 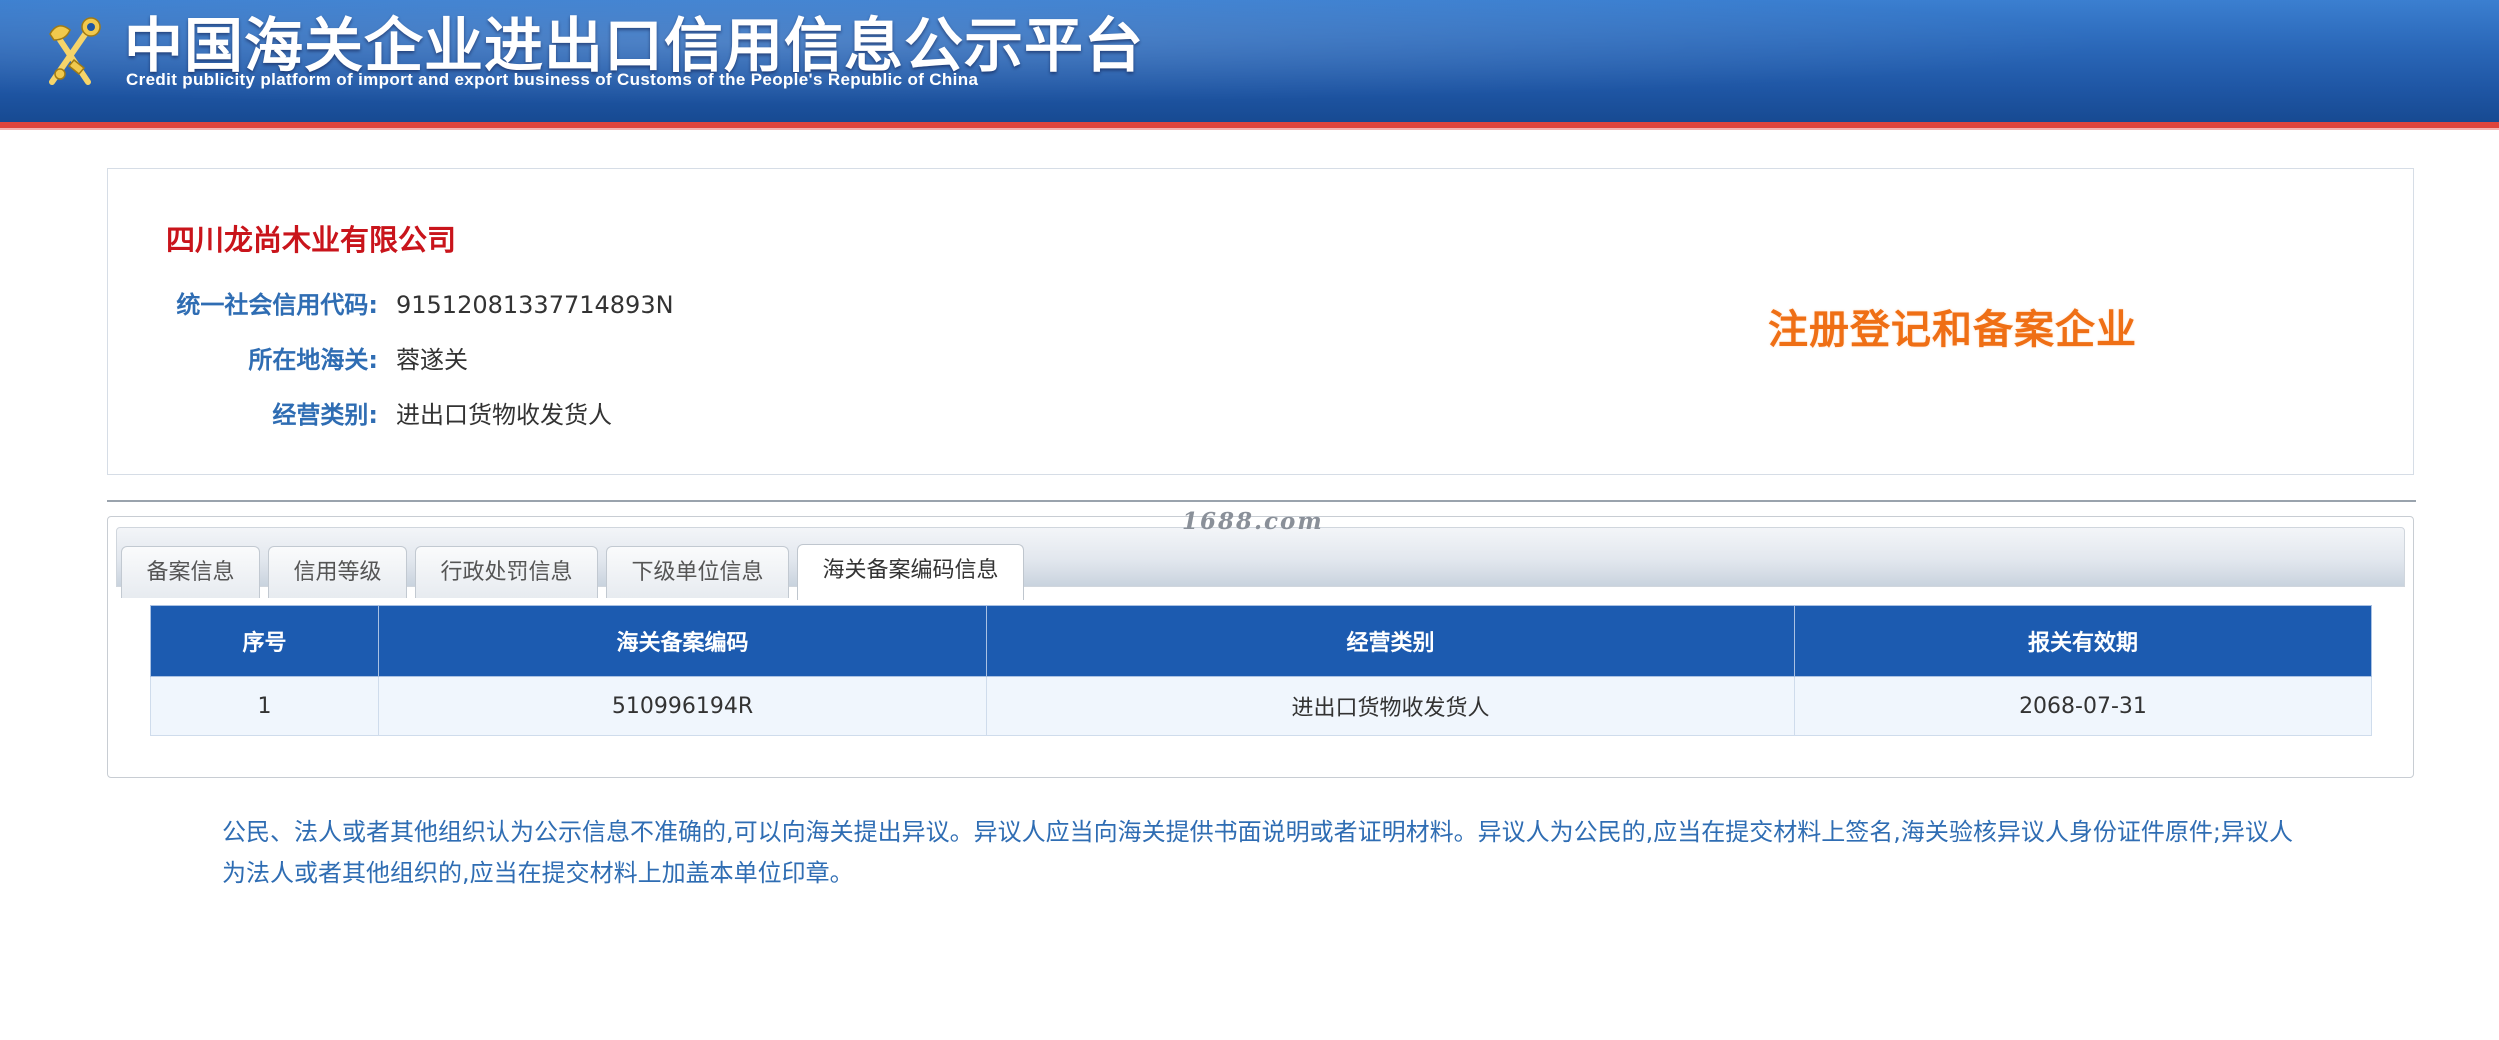 I want to click on customs-emblem-icon, so click(x=75, y=51).